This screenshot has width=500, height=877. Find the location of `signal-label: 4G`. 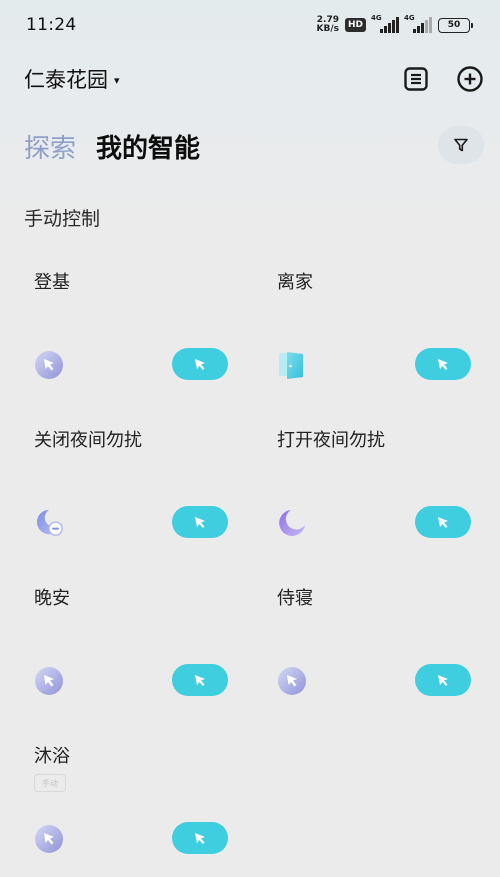

signal-label: 4G is located at coordinates (376, 18).